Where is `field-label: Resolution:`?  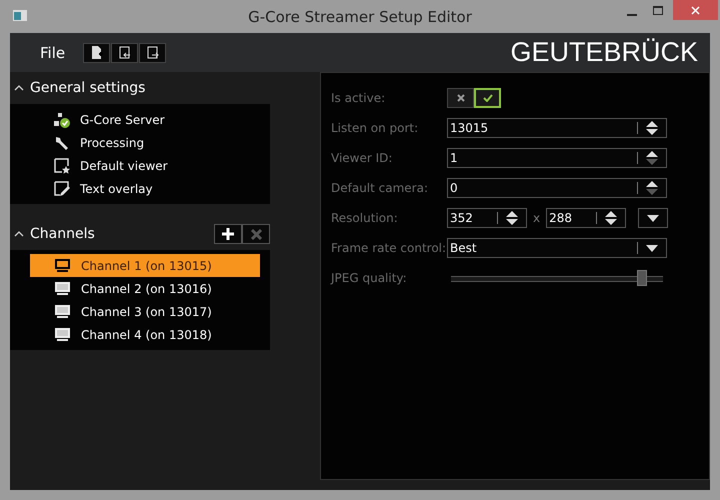 field-label: Resolution: is located at coordinates (365, 218).